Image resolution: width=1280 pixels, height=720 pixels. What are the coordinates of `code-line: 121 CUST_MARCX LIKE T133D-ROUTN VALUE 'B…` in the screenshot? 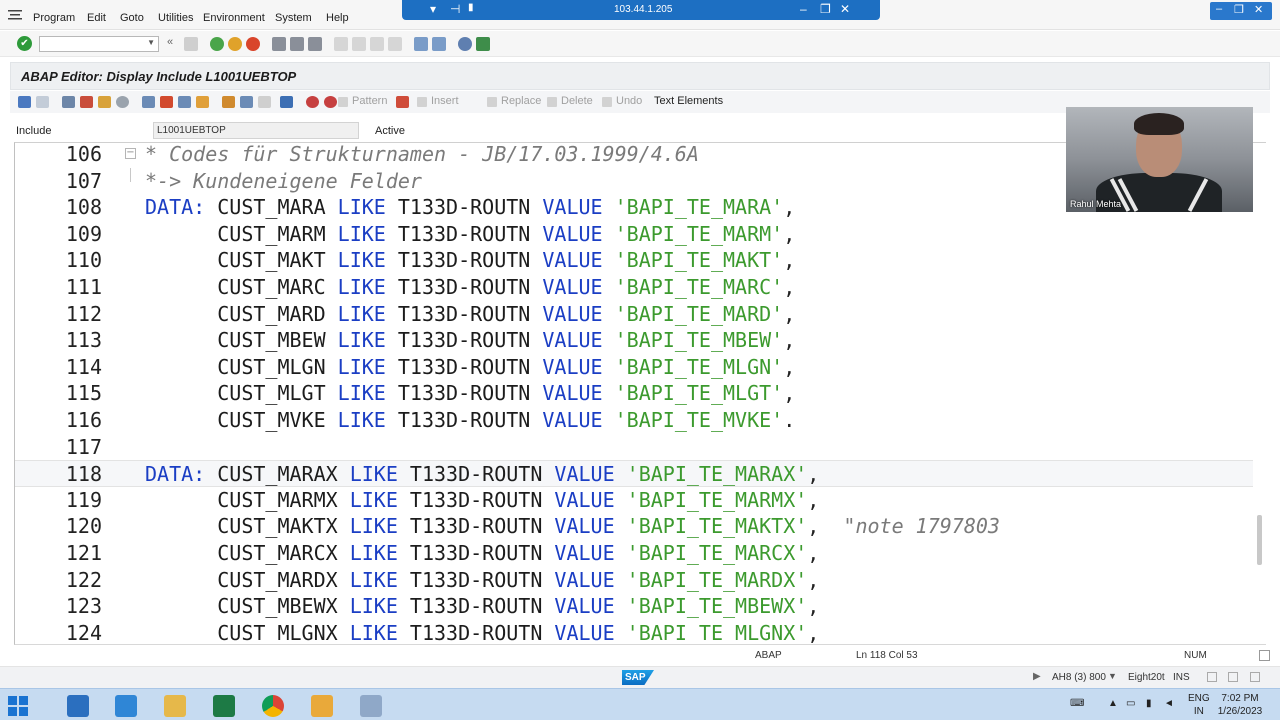 It's located at (634, 553).